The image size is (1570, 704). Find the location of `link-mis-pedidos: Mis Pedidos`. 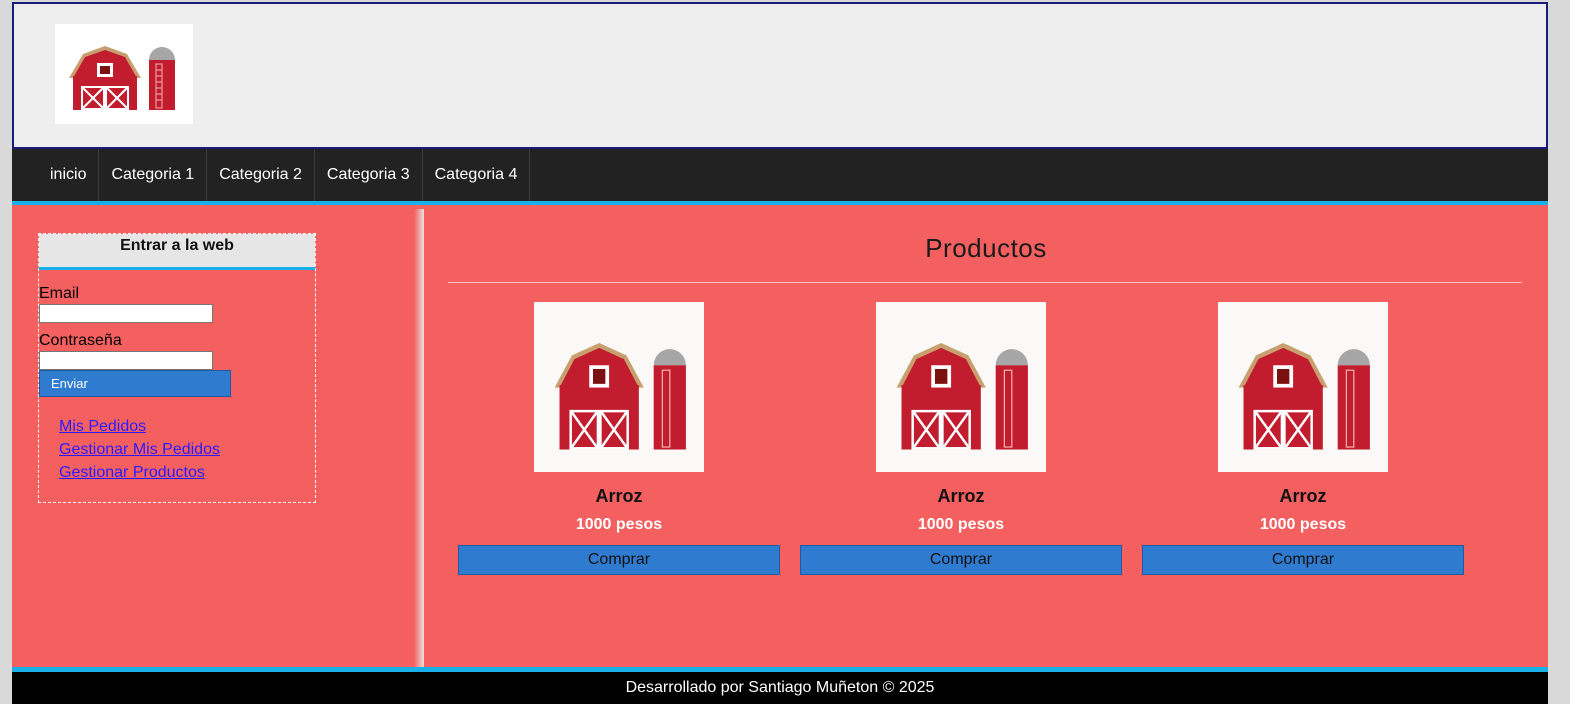

link-mis-pedidos: Mis Pedidos is located at coordinates (139, 426).